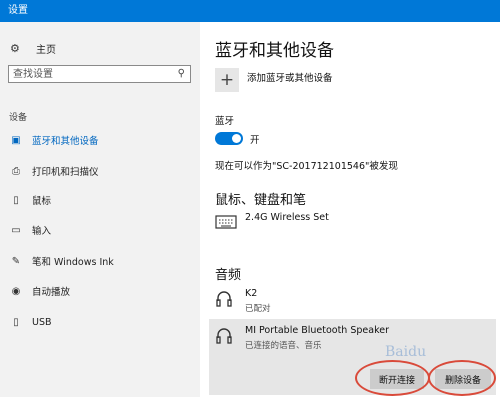 This screenshot has width=500, height=397. I want to click on title-bar: 设置, so click(250, 11).